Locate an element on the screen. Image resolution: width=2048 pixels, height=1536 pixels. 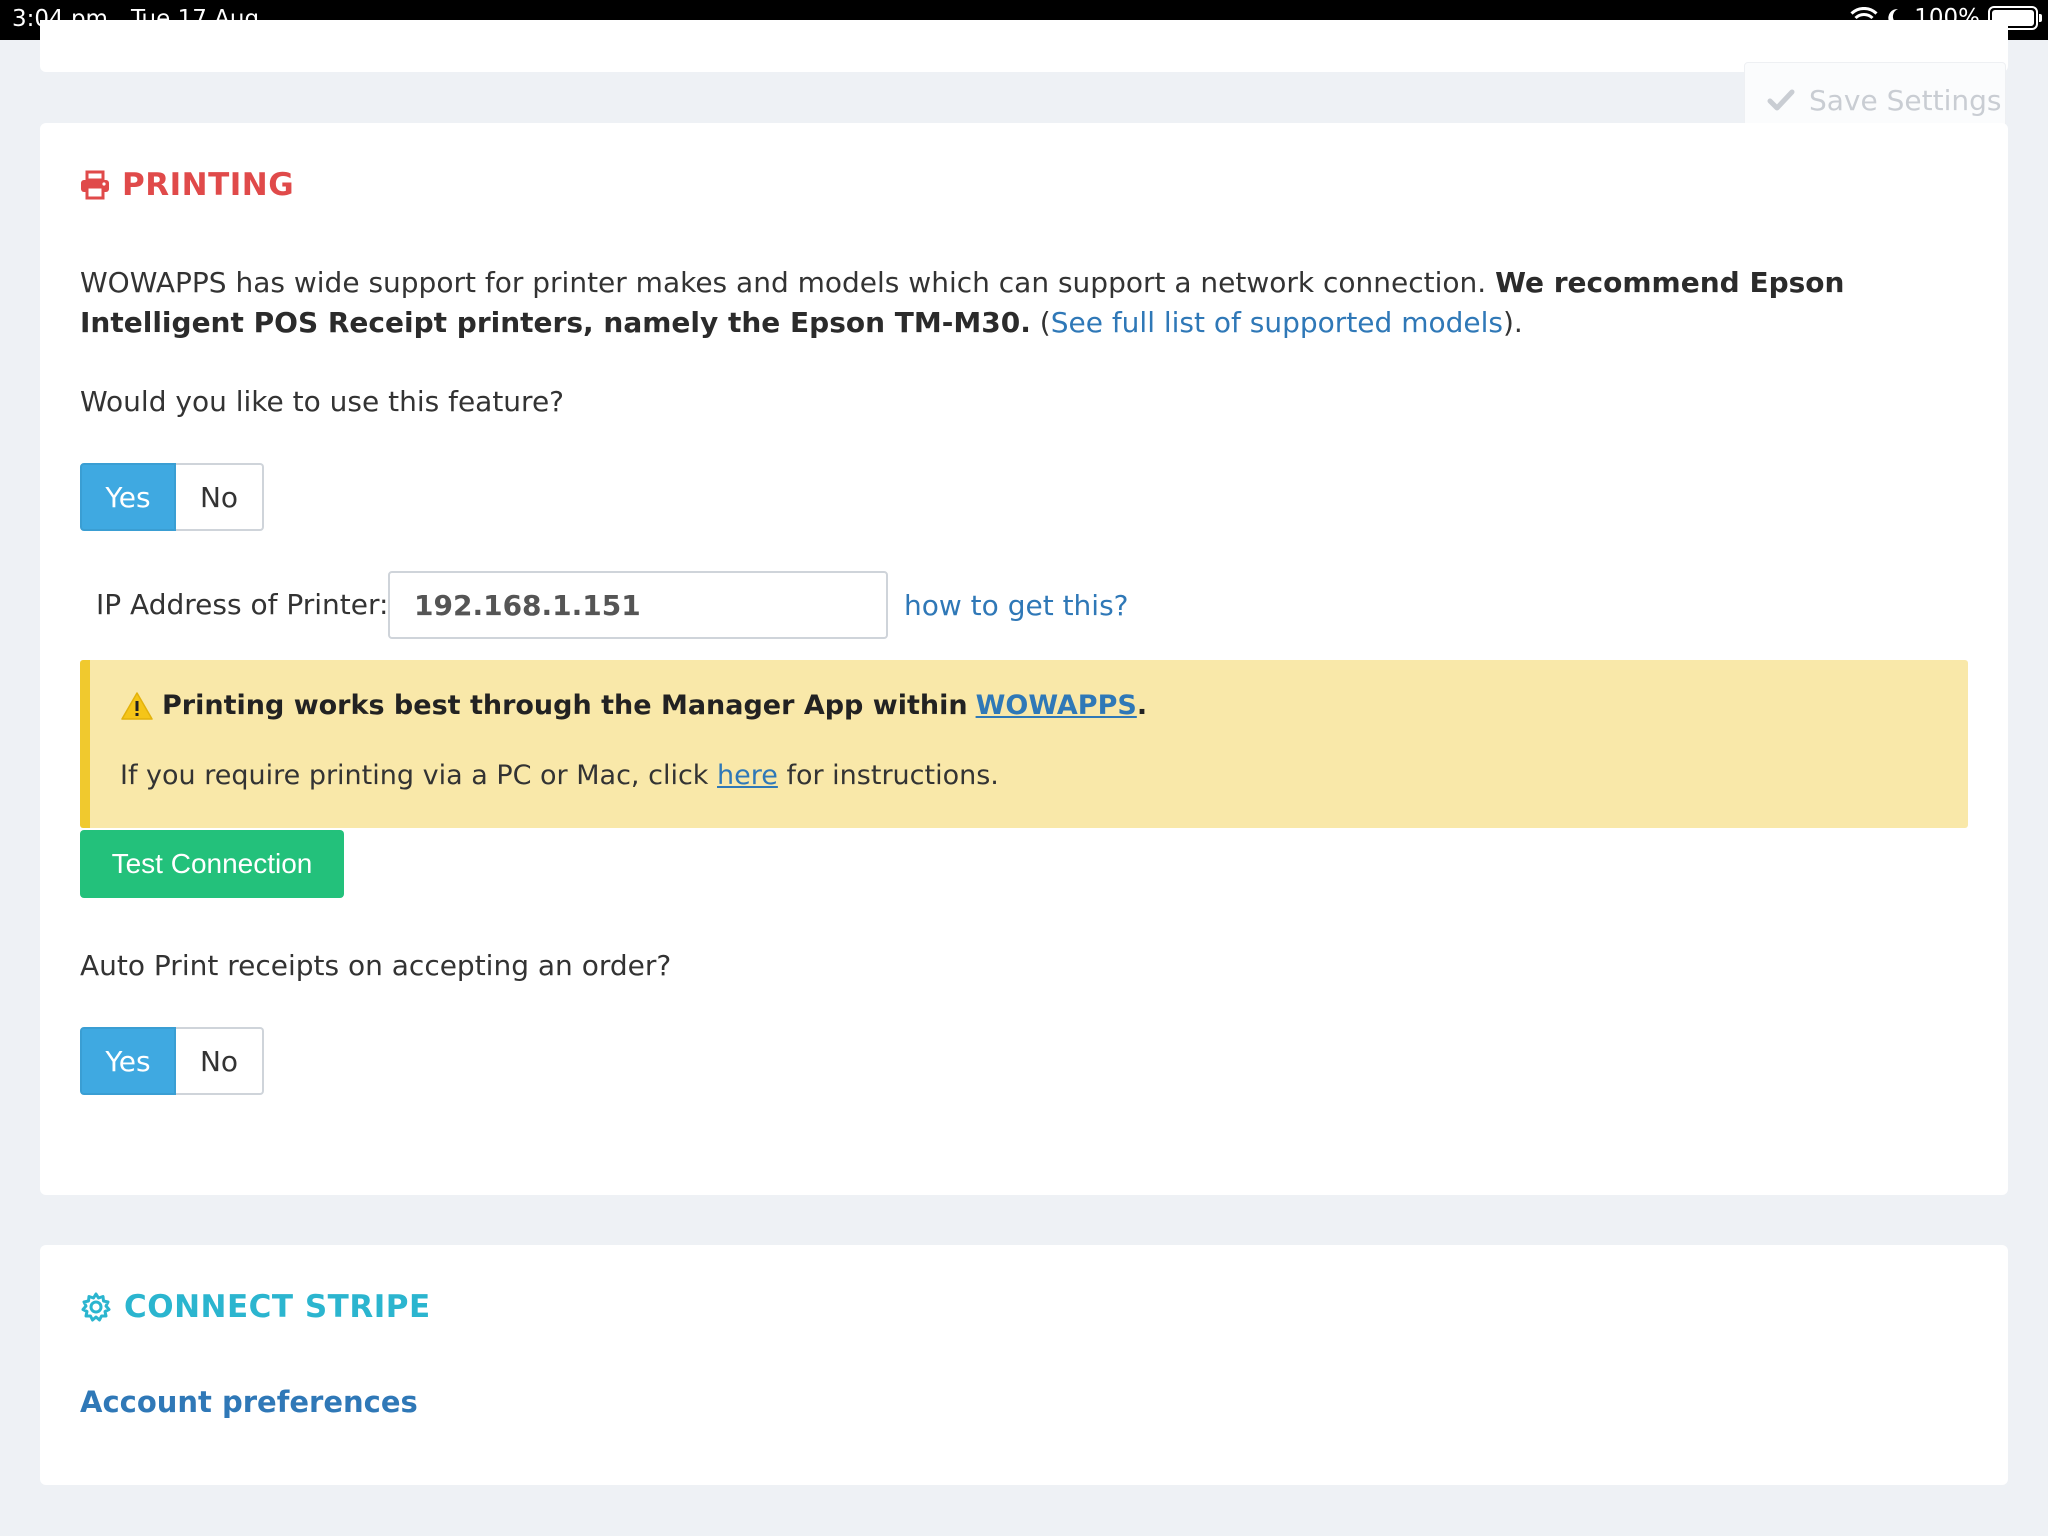
wowapps-link: WOWAPPS is located at coordinates (1056, 705).